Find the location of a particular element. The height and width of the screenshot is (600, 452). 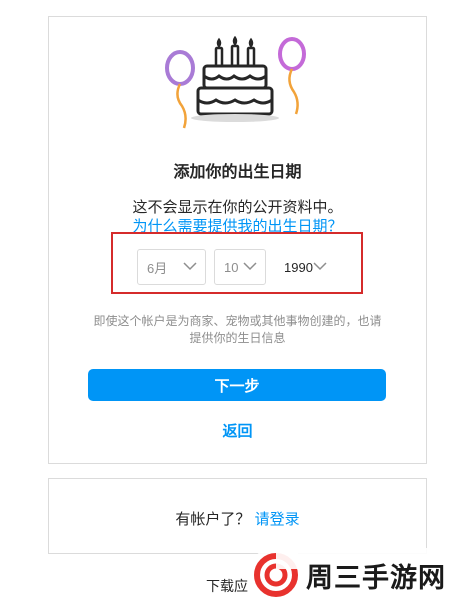

note-line-1: 即使这个帐户是为商家、宠物或其他事物创建的，也请 is located at coordinates (237, 321).